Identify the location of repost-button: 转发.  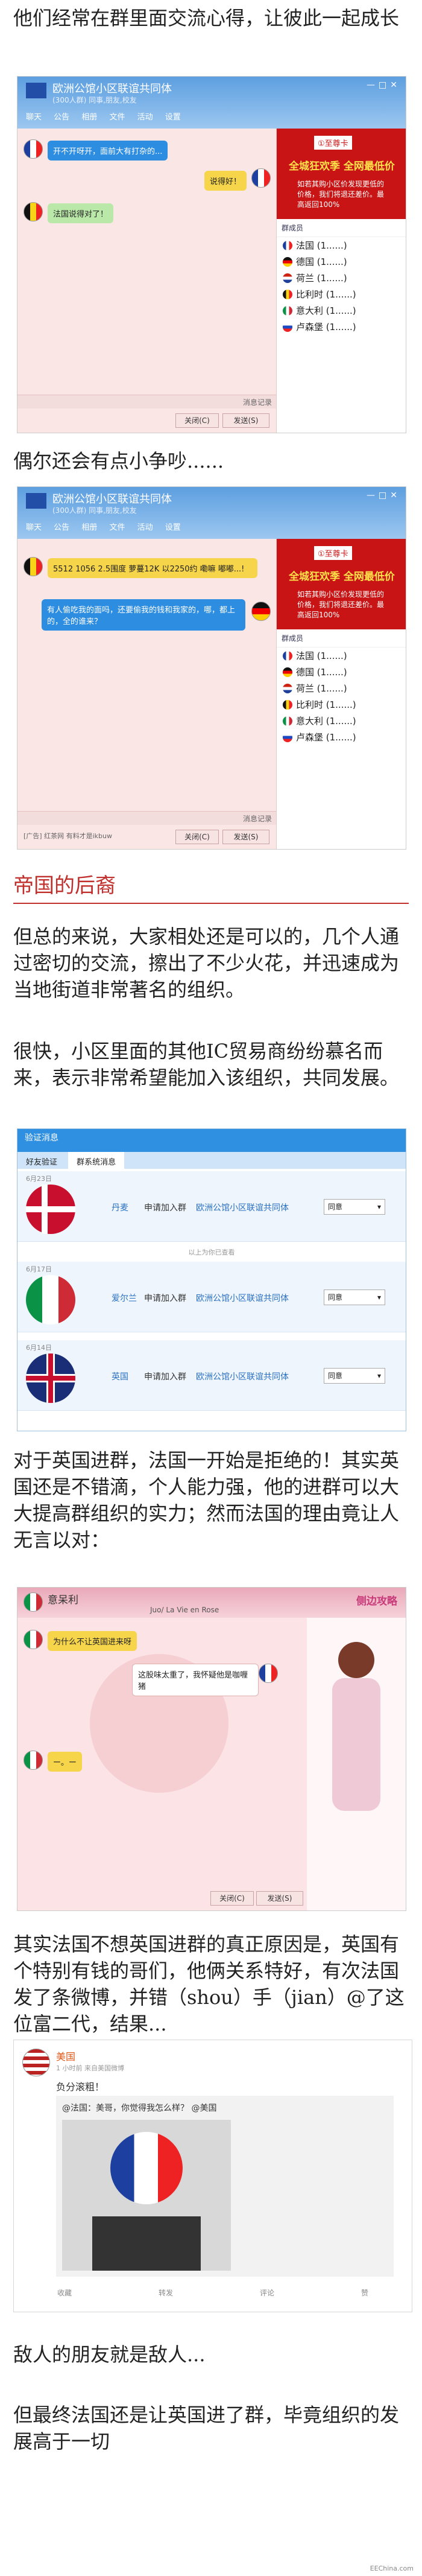
(166, 2293).